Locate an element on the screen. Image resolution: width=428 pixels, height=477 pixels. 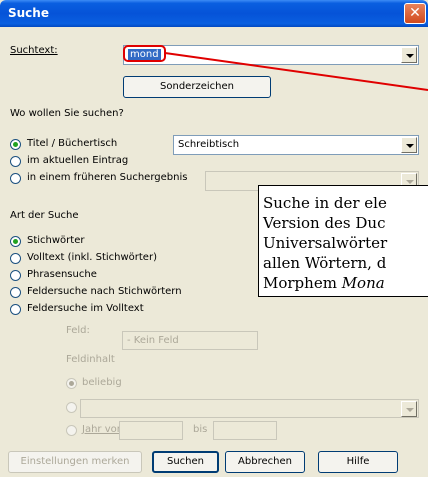
callout-prefix: Morphem is located at coordinates (302, 283).